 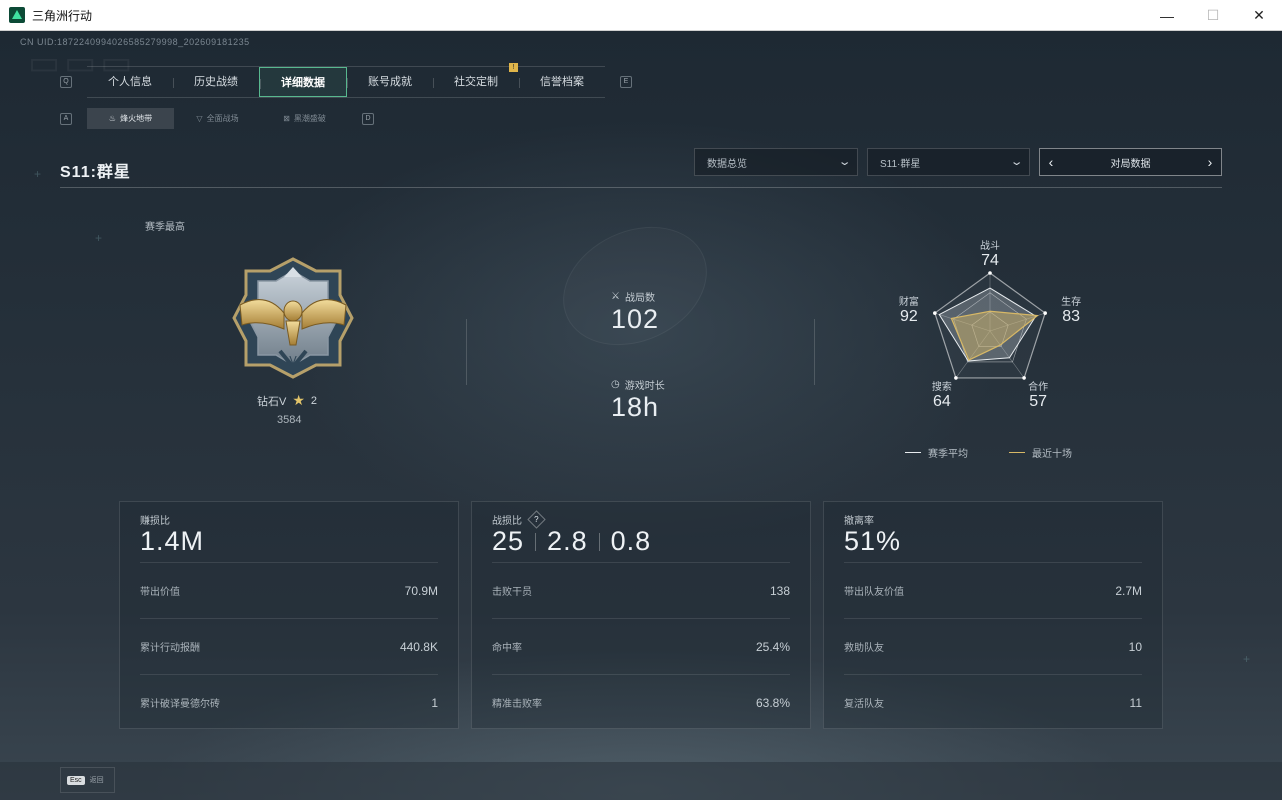 What do you see at coordinates (1038, 401) in the screenshot?
I see `radar-axis-value: 57` at bounding box center [1038, 401].